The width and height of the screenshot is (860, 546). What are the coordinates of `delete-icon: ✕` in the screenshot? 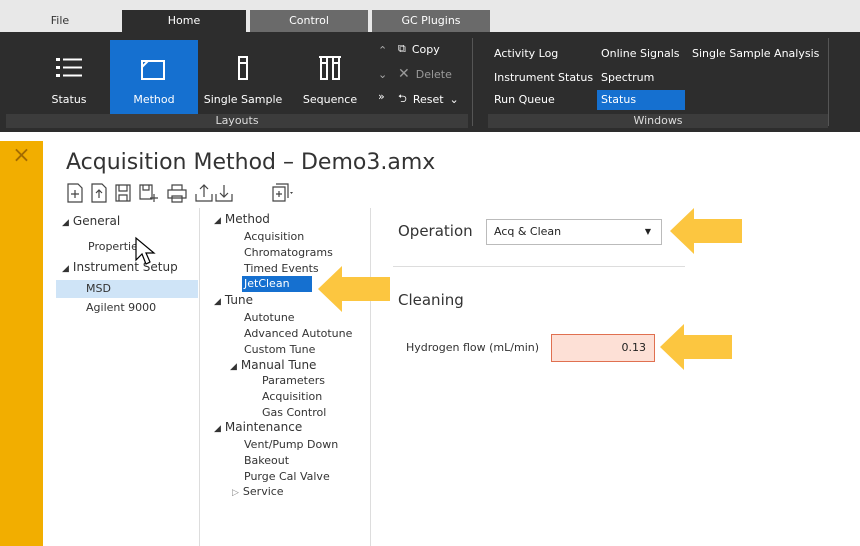 It's located at (404, 74).